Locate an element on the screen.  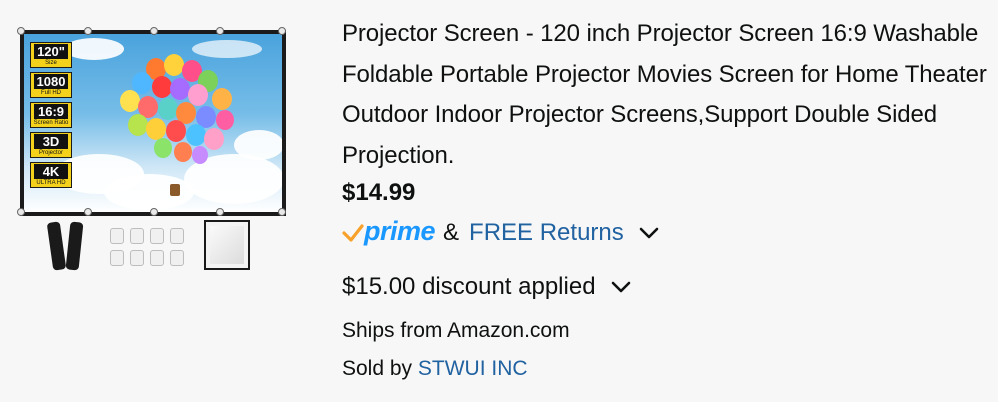
discount-row: $15.00 discount applied is located at coordinates (667, 287).